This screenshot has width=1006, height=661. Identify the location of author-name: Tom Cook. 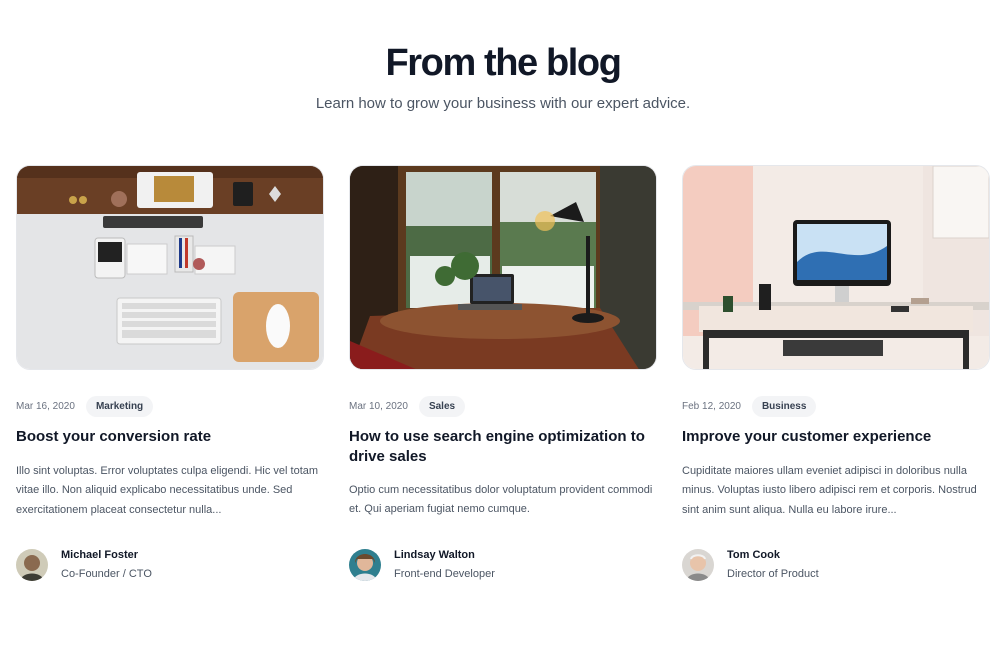
(773, 555).